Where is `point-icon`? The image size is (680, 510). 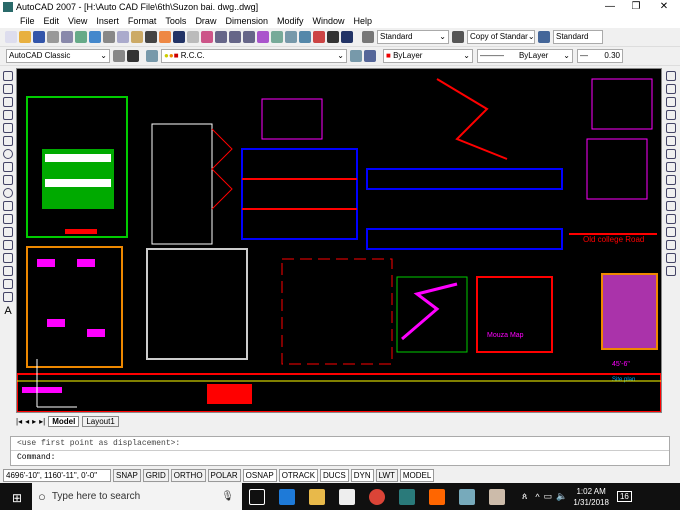 point-icon is located at coordinates (8, 245).